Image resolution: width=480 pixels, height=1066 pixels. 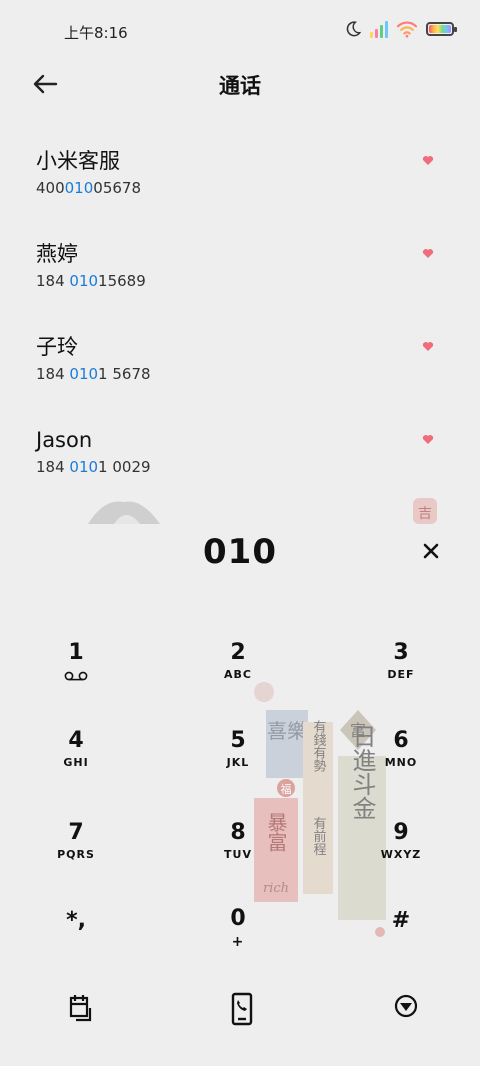 What do you see at coordinates (57, 254) in the screenshot?
I see `contact-name: 燕婷` at bounding box center [57, 254].